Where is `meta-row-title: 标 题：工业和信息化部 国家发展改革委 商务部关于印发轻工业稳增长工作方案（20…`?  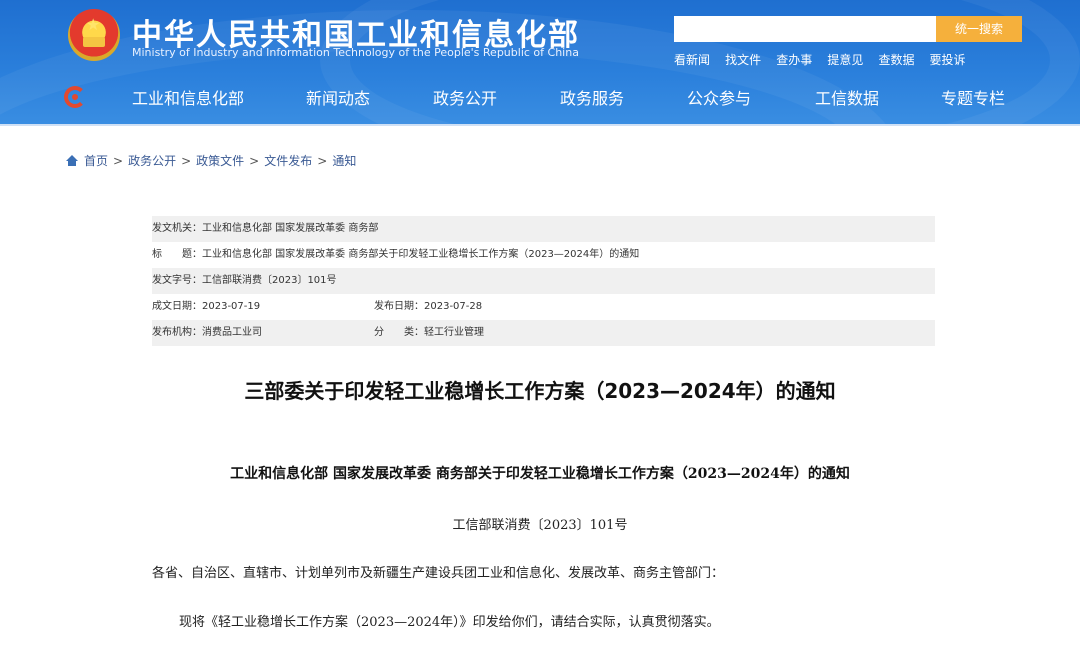 meta-row-title: 标 题：工业和信息化部 国家发展改革委 商务部关于印发轻工业稳增长工作方案（20… is located at coordinates (543, 255).